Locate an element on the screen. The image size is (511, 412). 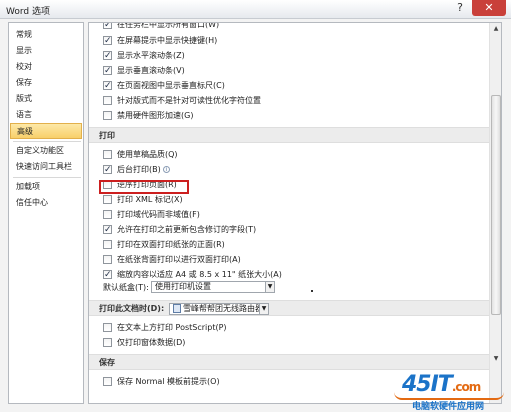
help-button: ? is located at coordinates (460, 8).